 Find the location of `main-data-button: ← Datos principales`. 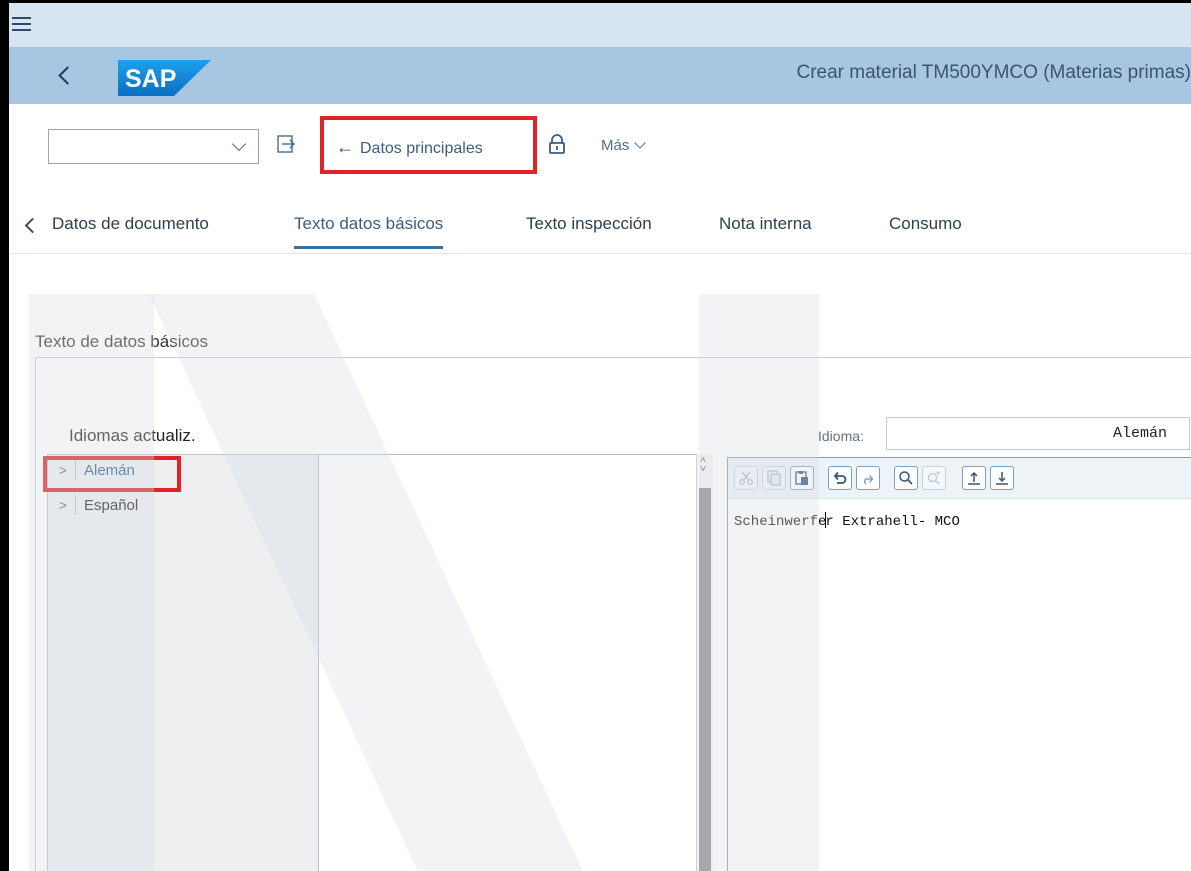

main-data-button: ← Datos principales is located at coordinates (428, 145).